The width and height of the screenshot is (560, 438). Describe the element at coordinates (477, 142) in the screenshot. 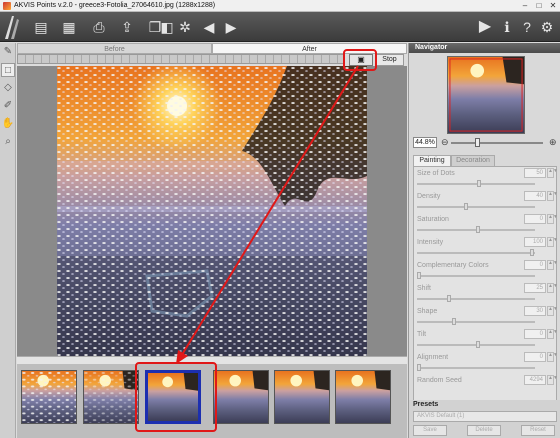

I see `zoom-slider-knob` at that location.